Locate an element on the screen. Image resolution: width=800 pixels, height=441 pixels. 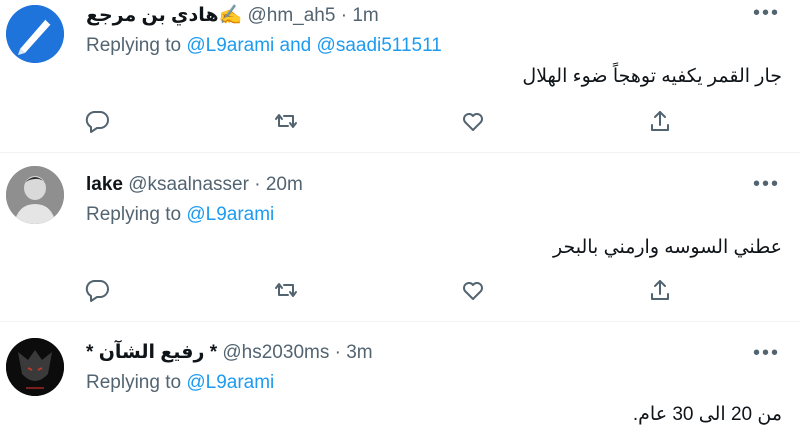
tweet-text: من 20 الى 30 عام. is located at coordinates (707, 414).